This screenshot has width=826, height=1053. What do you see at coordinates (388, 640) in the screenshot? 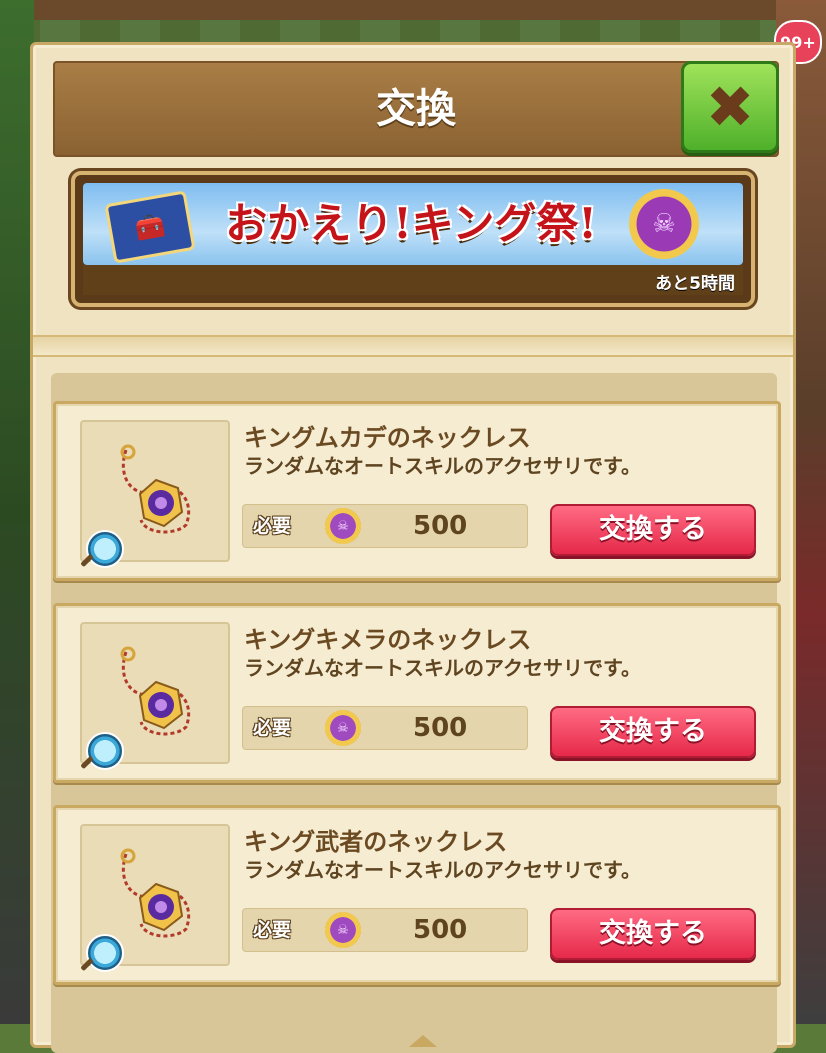
I see `item-name: キングキメラのネックレス` at bounding box center [388, 640].